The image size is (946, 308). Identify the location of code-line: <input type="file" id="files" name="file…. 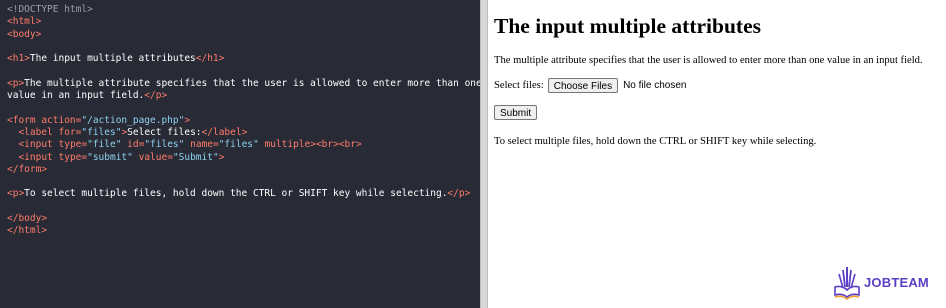
(240, 145).